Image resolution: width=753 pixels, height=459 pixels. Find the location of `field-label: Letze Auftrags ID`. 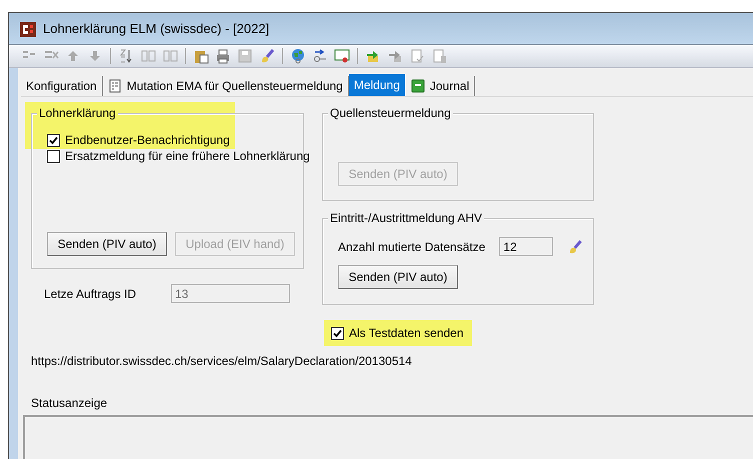

field-label: Letze Auftrags ID is located at coordinates (91, 293).